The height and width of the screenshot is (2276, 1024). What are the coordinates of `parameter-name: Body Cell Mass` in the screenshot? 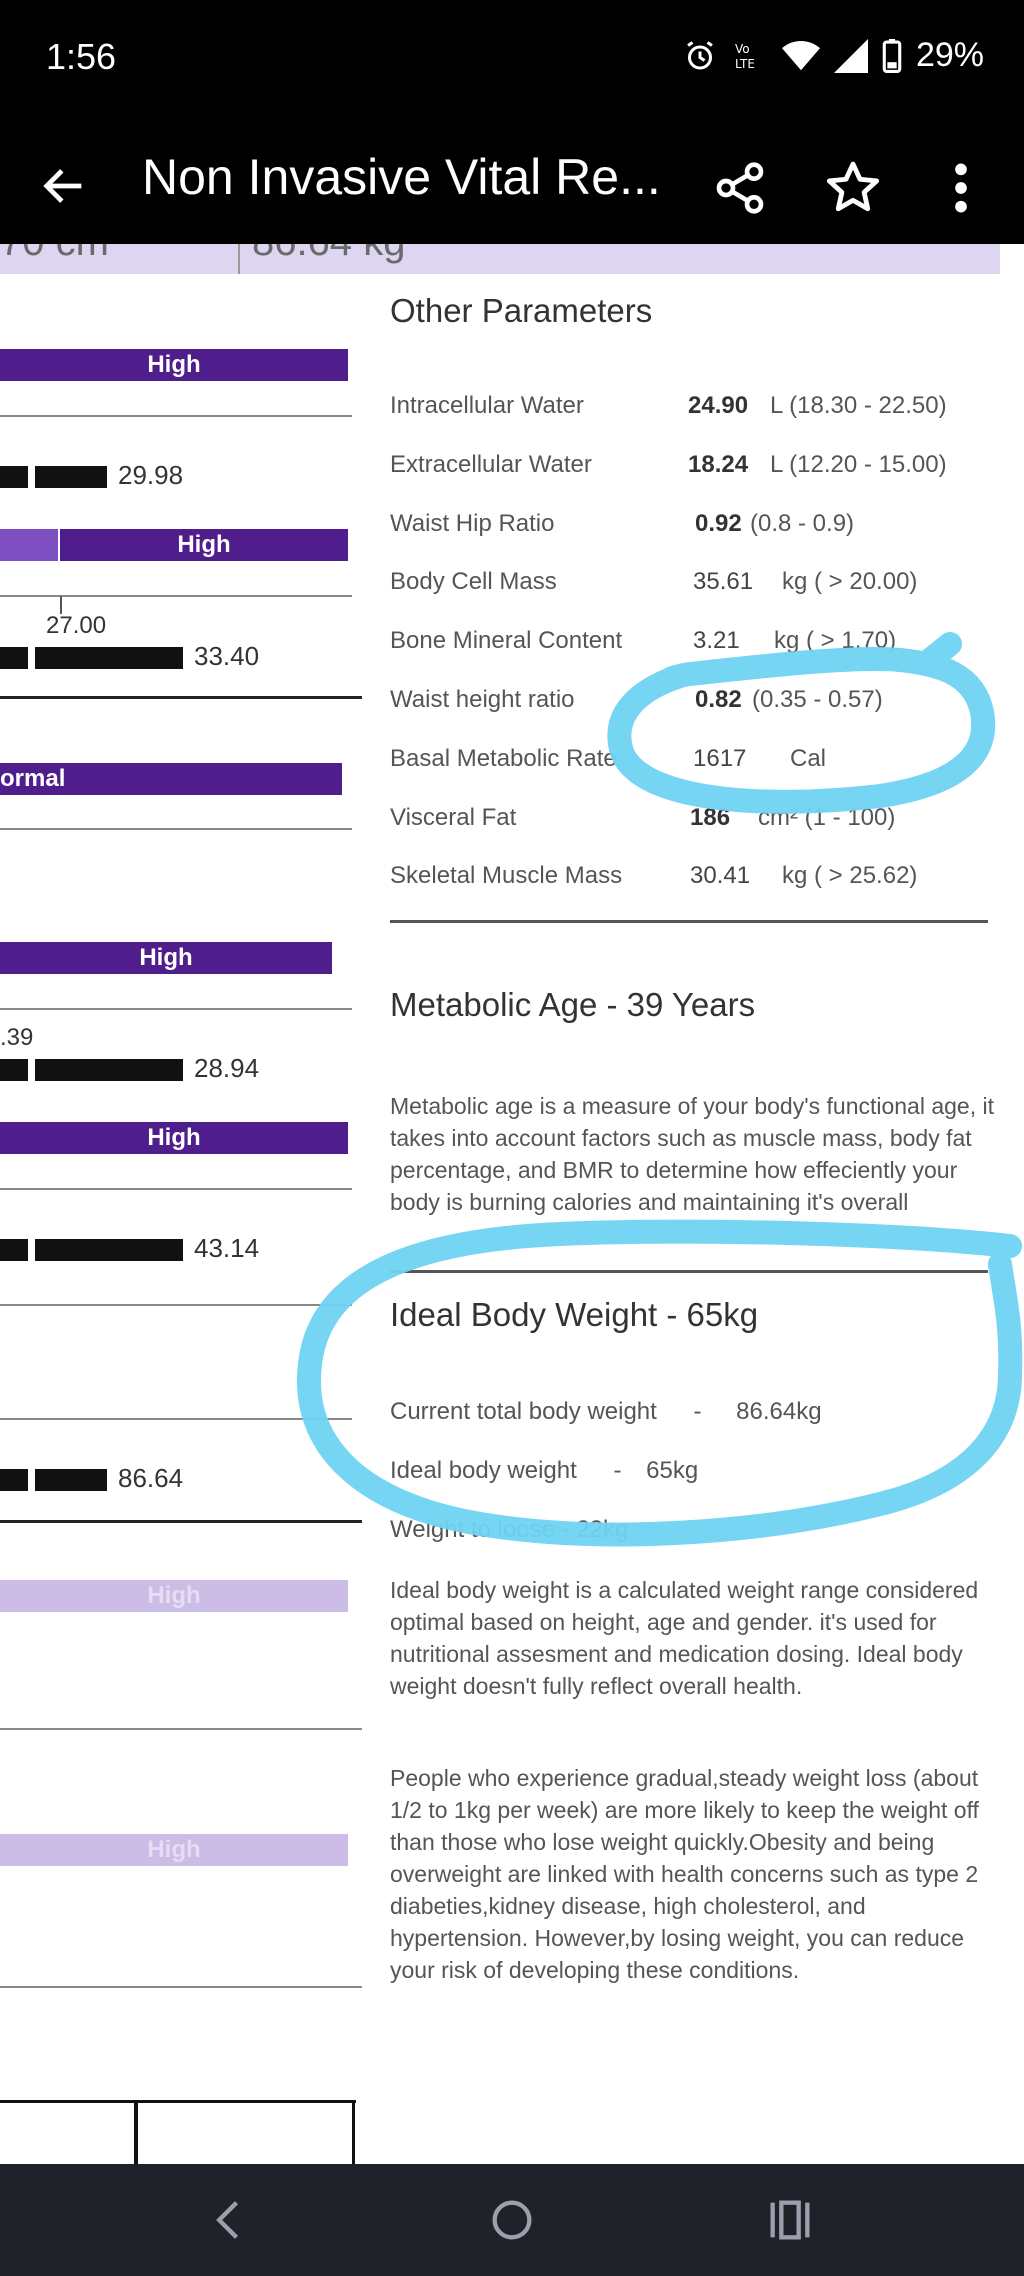 It's located at (473, 582).